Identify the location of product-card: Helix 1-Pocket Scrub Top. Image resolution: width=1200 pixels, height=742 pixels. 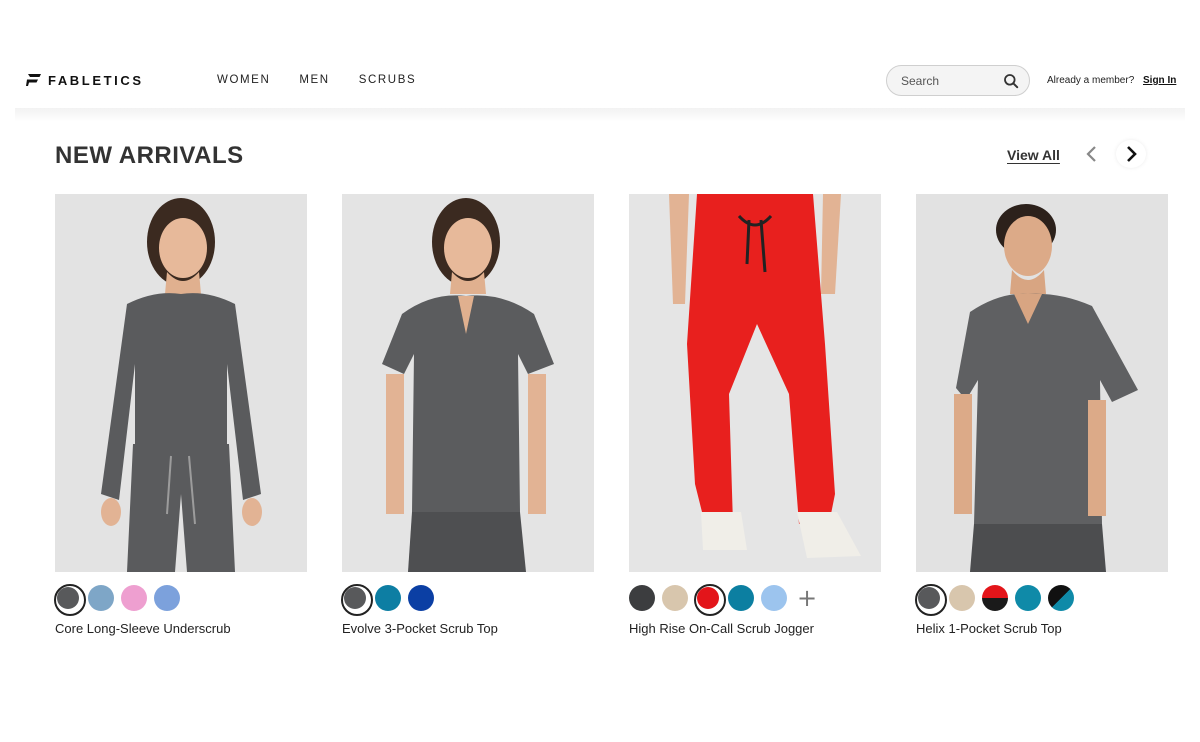
(1041, 415).